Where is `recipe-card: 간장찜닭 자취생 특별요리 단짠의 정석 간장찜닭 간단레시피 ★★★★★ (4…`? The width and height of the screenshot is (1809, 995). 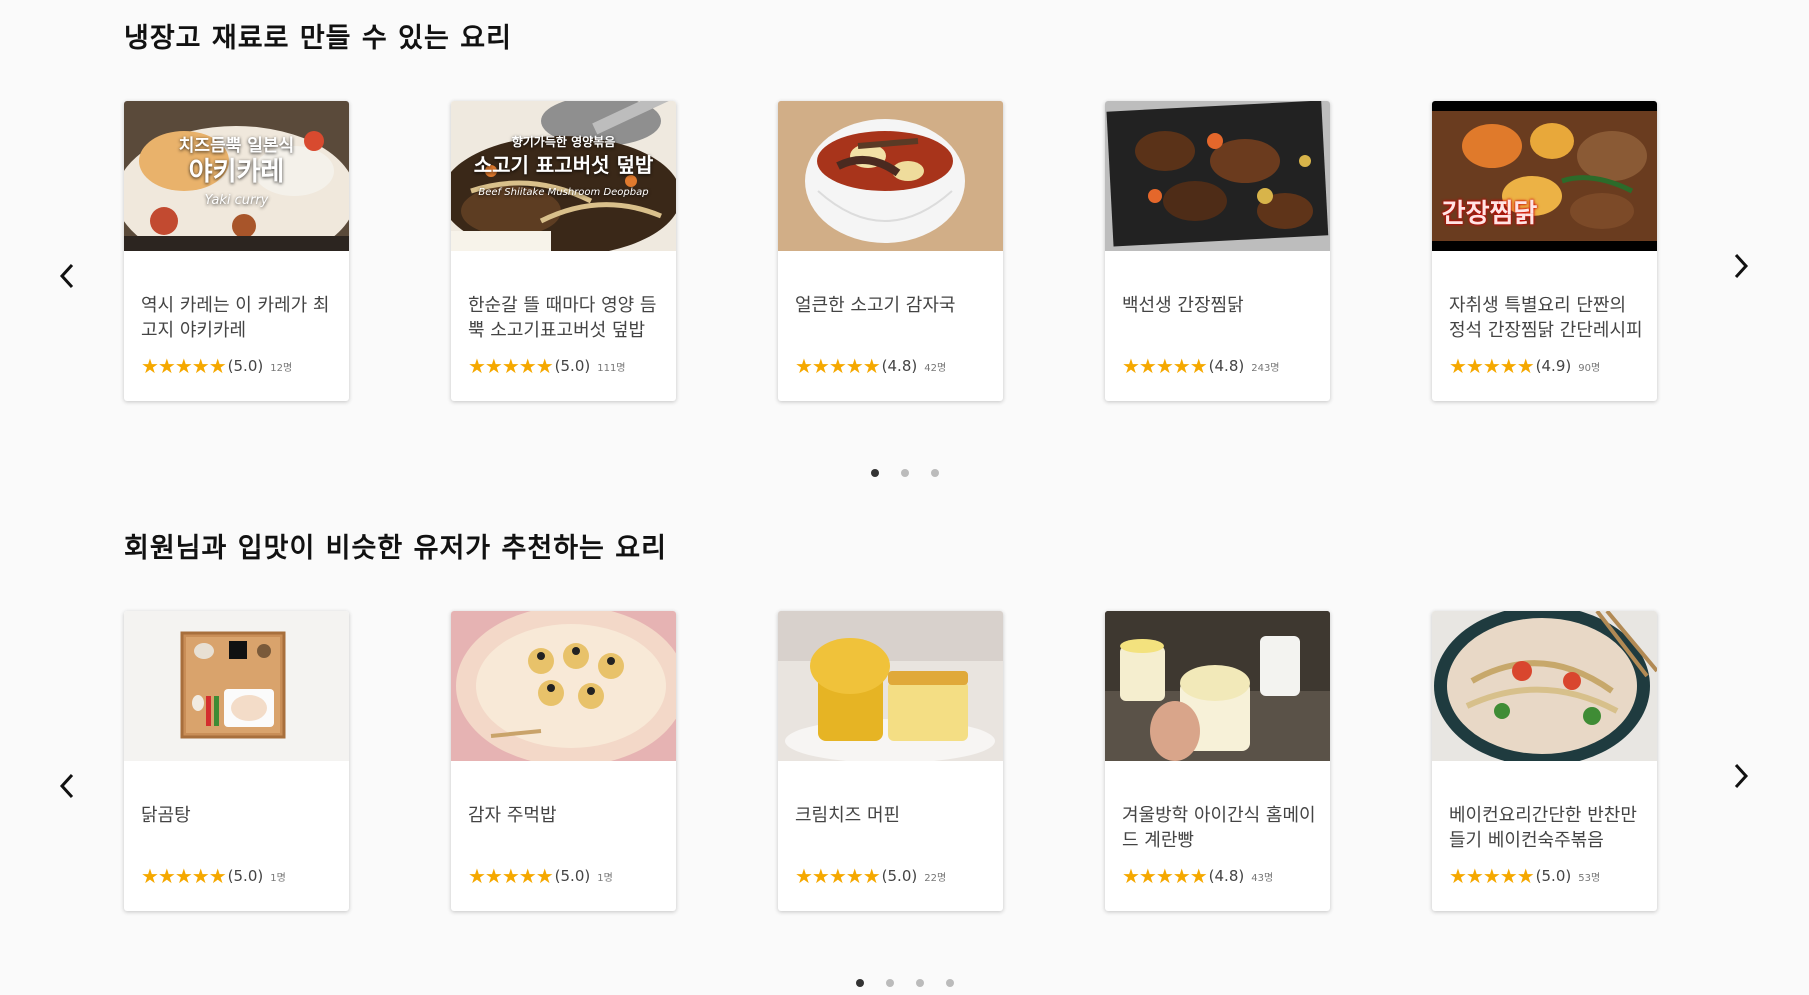
recipe-card: 간장찜닭 자취생 특별요리 단짠의 정석 간장찜닭 간단레시피 ★★★★★ (4… is located at coordinates (1544, 251).